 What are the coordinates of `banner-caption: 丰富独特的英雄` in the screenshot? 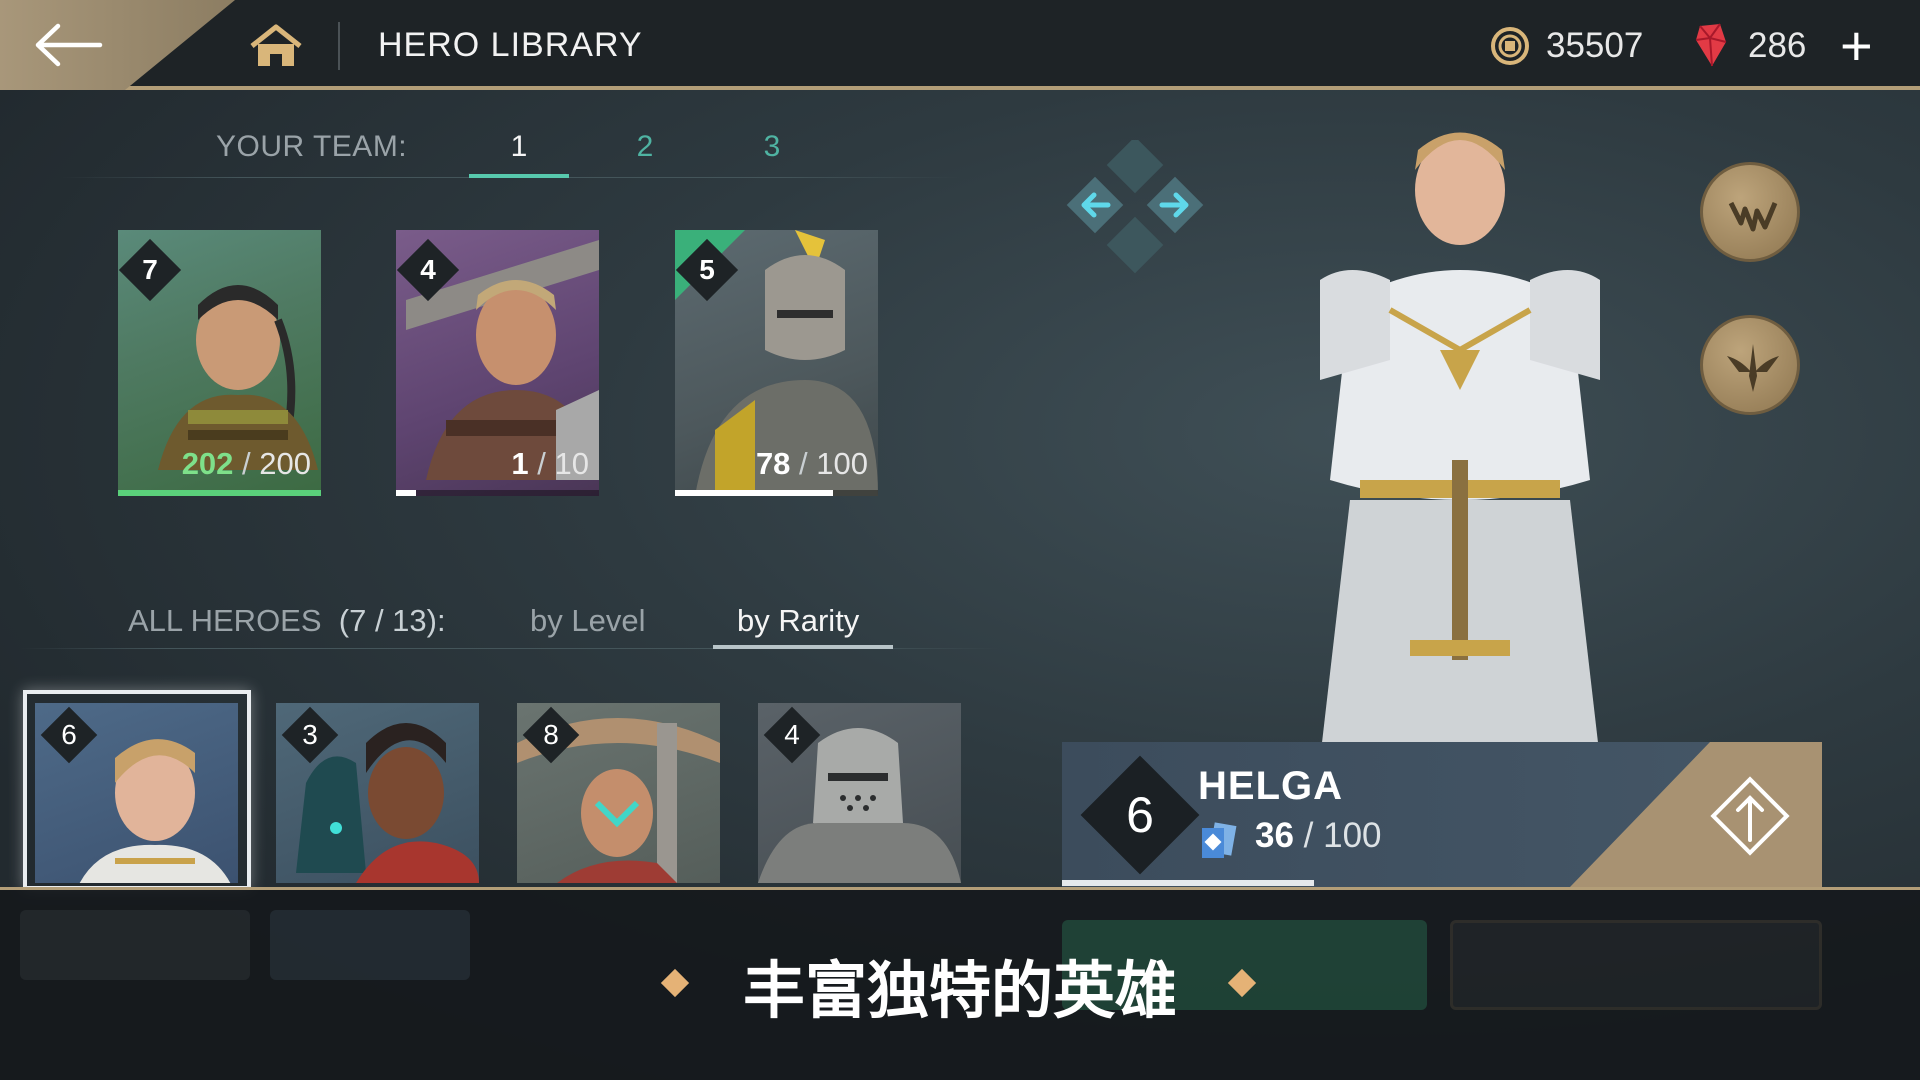 It's located at (959, 991).